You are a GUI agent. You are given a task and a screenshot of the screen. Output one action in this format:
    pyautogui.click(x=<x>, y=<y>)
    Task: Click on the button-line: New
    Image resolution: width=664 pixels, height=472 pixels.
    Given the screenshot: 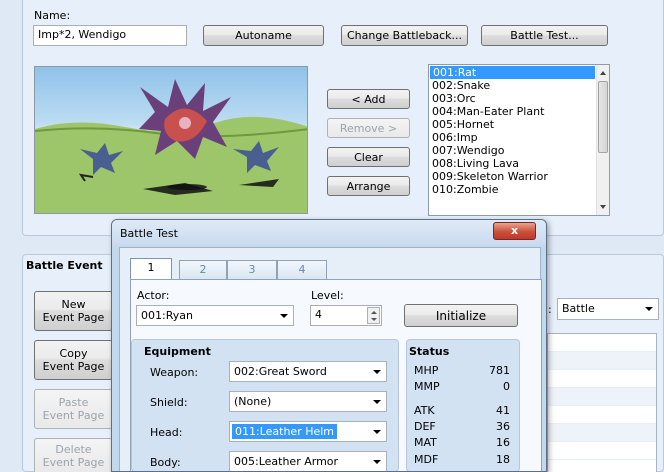 What is the action you would take?
    pyautogui.click(x=73, y=304)
    